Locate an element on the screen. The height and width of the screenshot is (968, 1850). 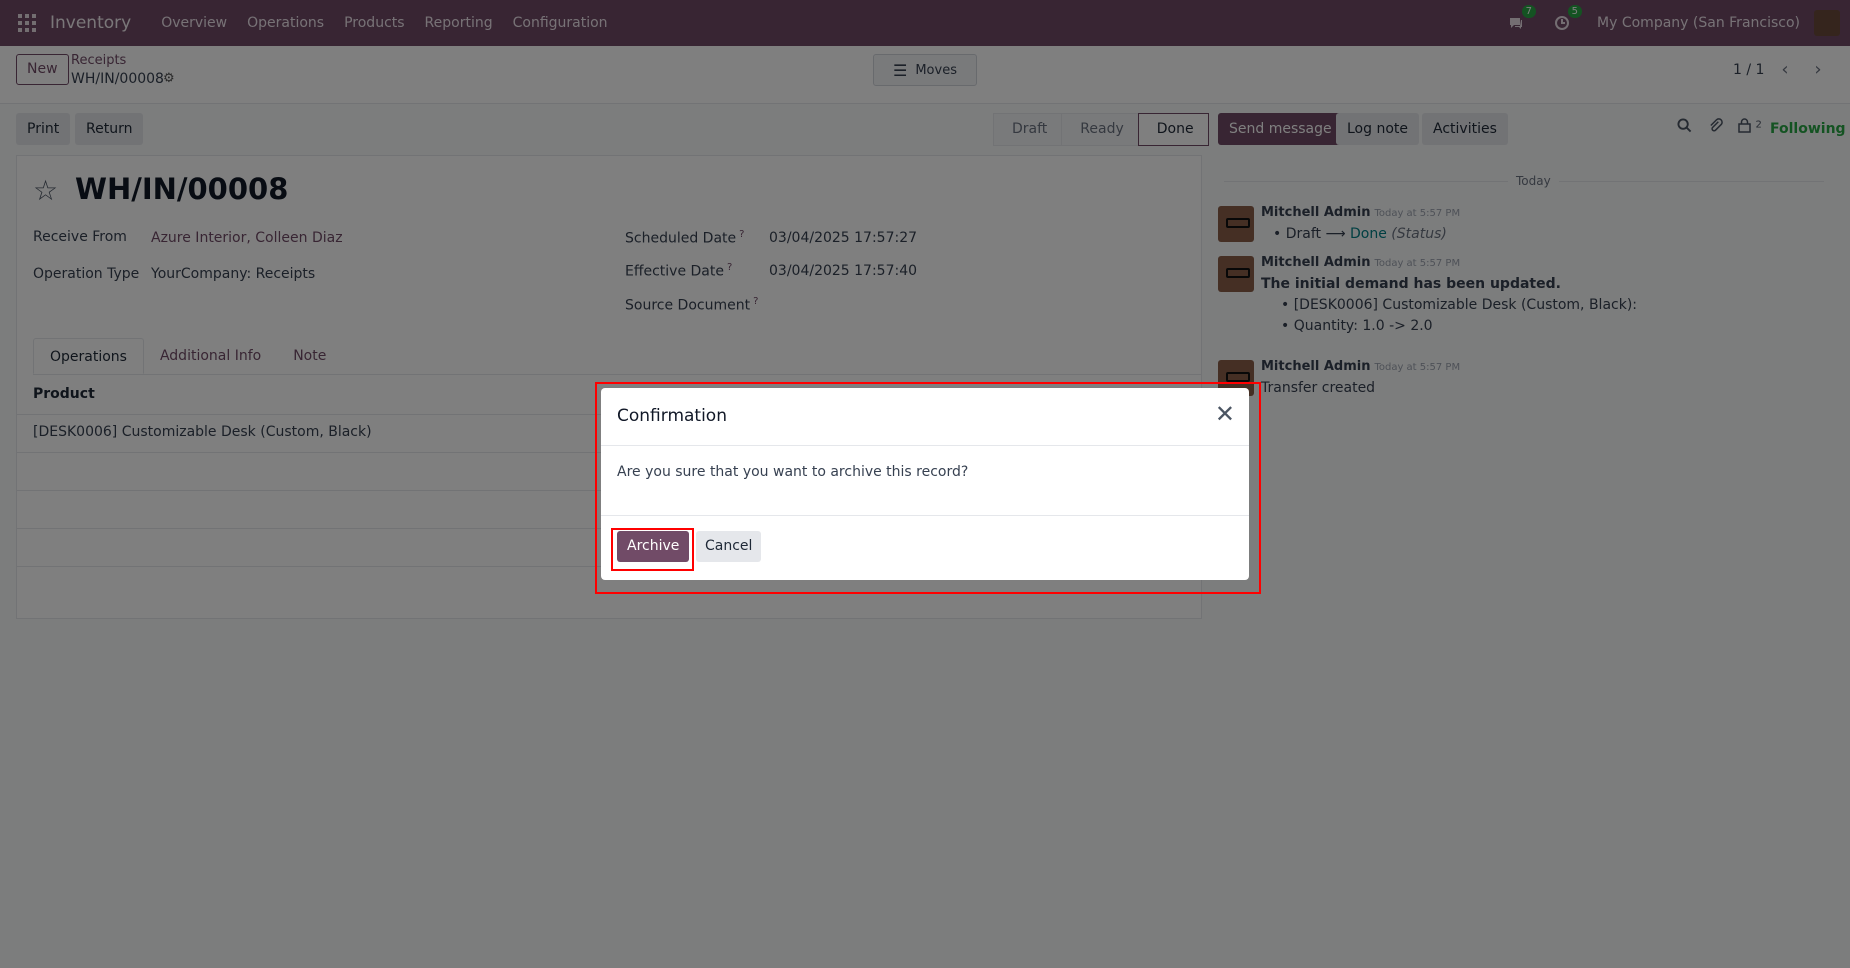
highlight-box-archive is located at coordinates (652, 549).